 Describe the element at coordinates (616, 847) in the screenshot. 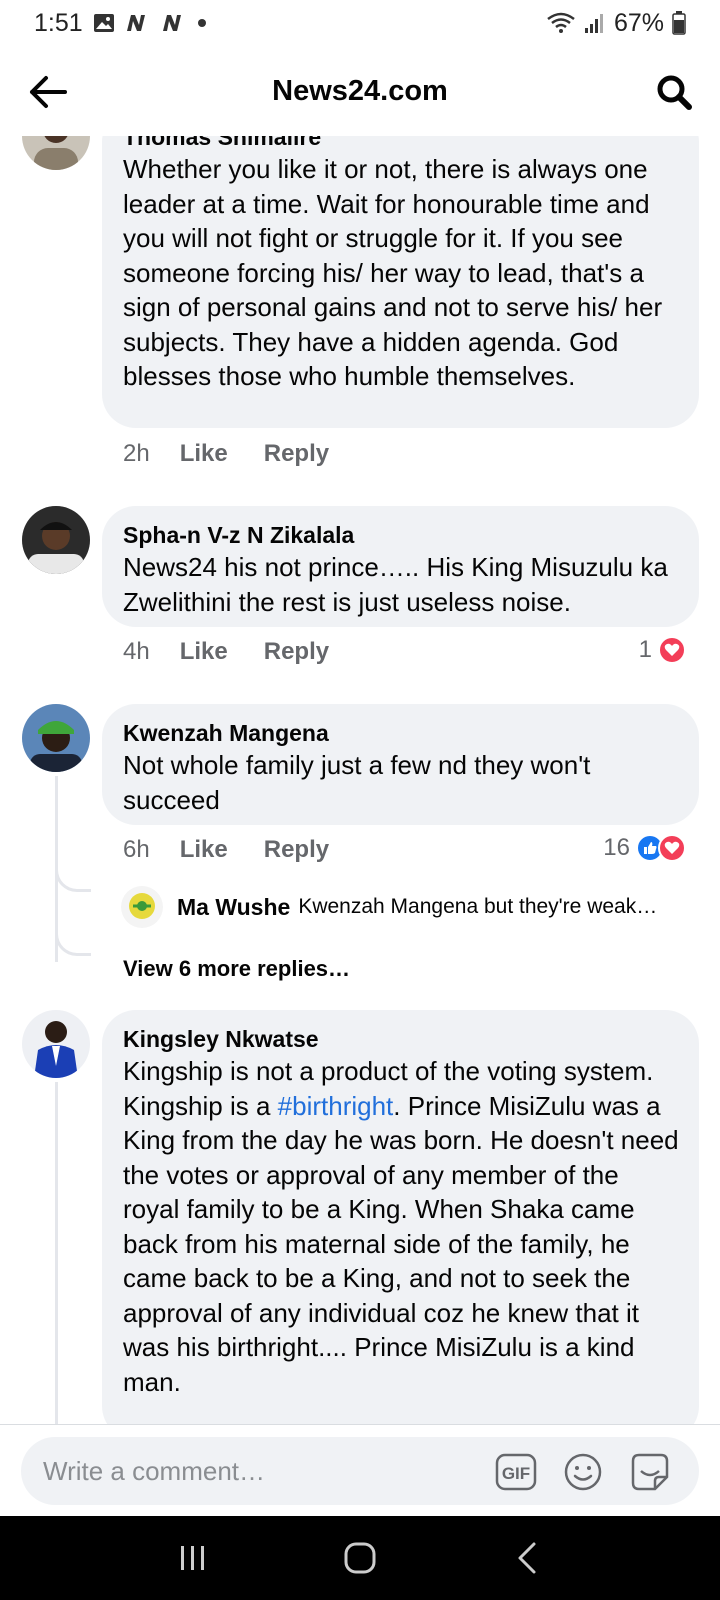

I see `reaction-count: 16` at that location.